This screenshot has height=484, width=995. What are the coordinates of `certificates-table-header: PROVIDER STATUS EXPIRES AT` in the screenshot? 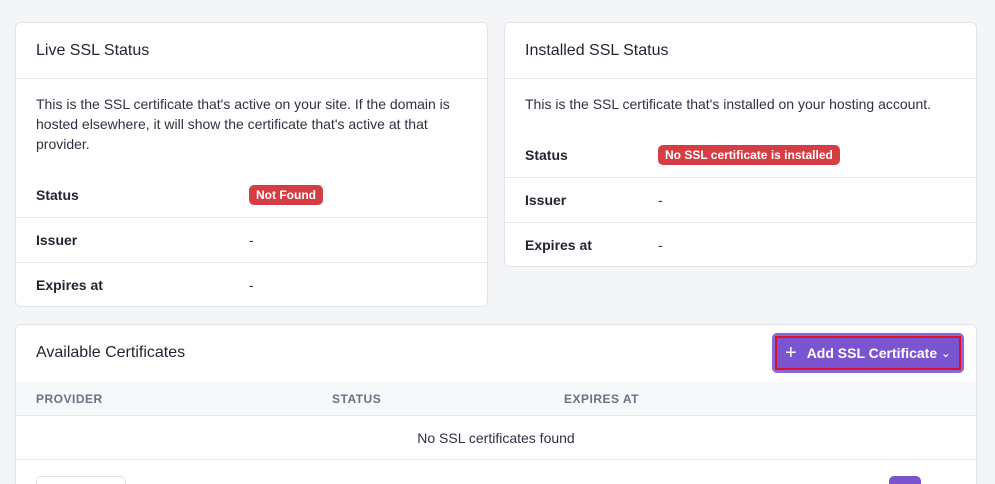 It's located at (496, 399).